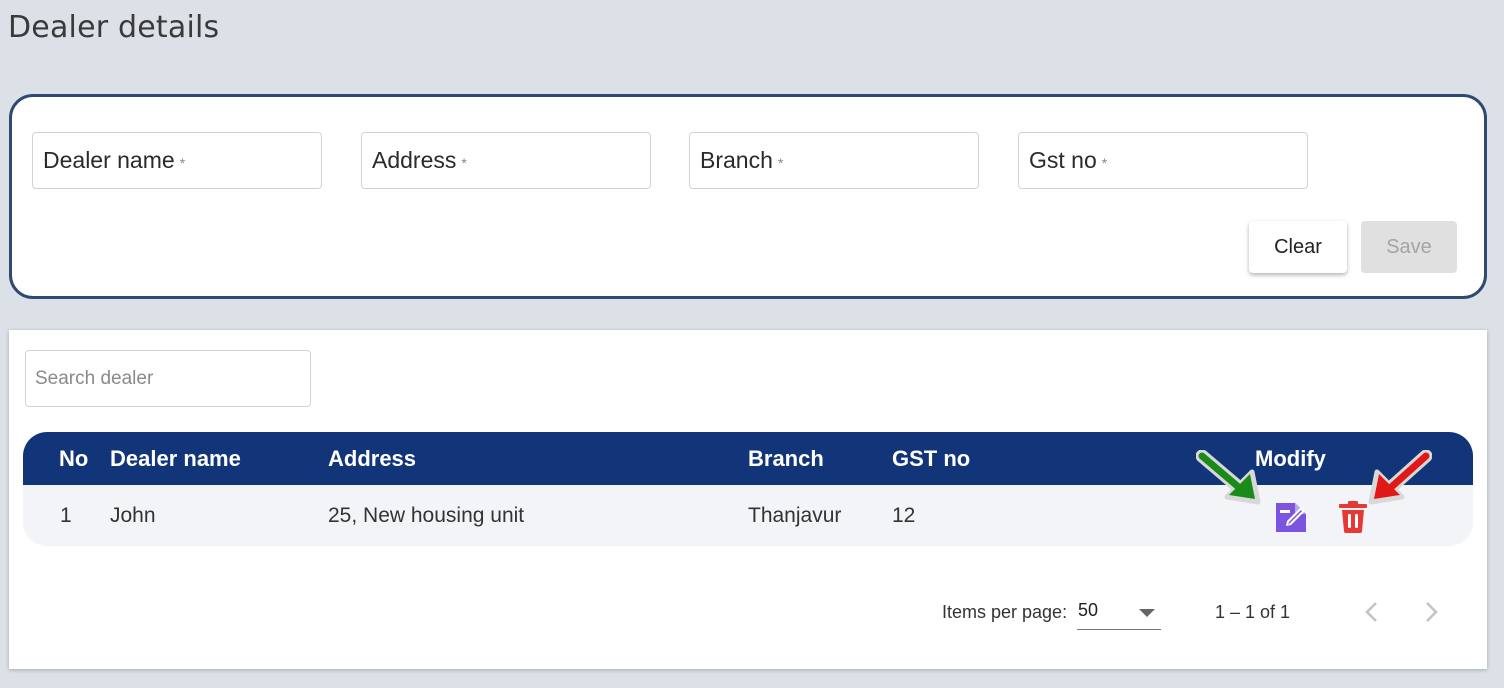 This screenshot has height=688, width=1504. I want to click on search-input, so click(165, 378).